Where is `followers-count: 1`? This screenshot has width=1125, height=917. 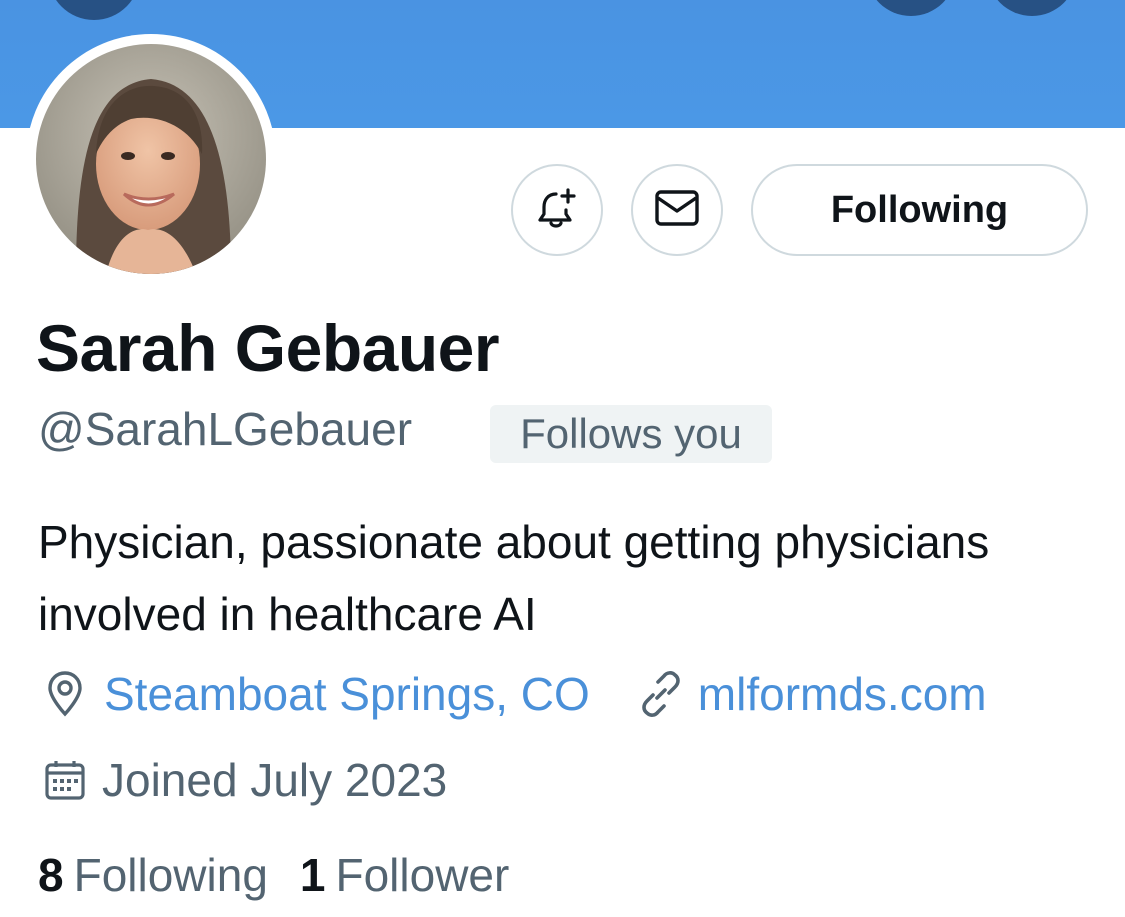 followers-count: 1 is located at coordinates (312, 875).